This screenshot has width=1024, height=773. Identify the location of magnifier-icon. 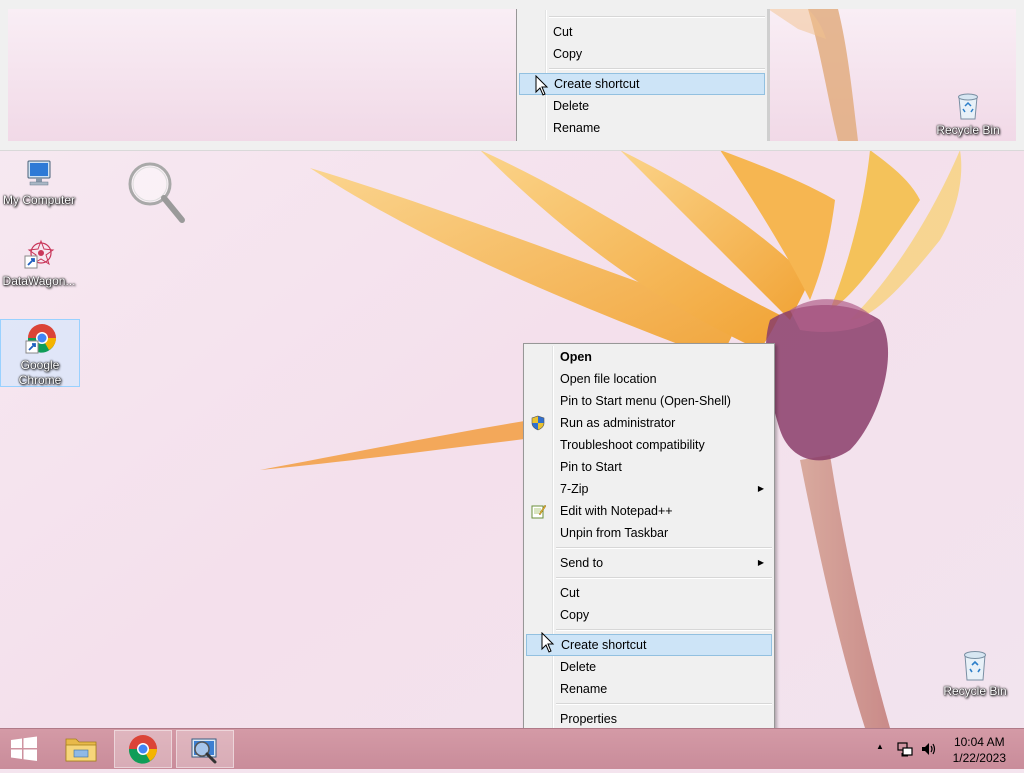
(204, 751).